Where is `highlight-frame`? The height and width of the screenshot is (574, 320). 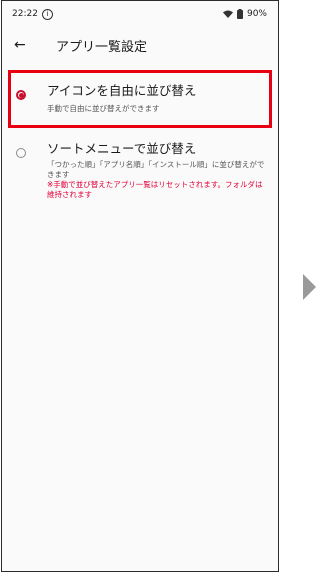
highlight-frame is located at coordinates (140, 99).